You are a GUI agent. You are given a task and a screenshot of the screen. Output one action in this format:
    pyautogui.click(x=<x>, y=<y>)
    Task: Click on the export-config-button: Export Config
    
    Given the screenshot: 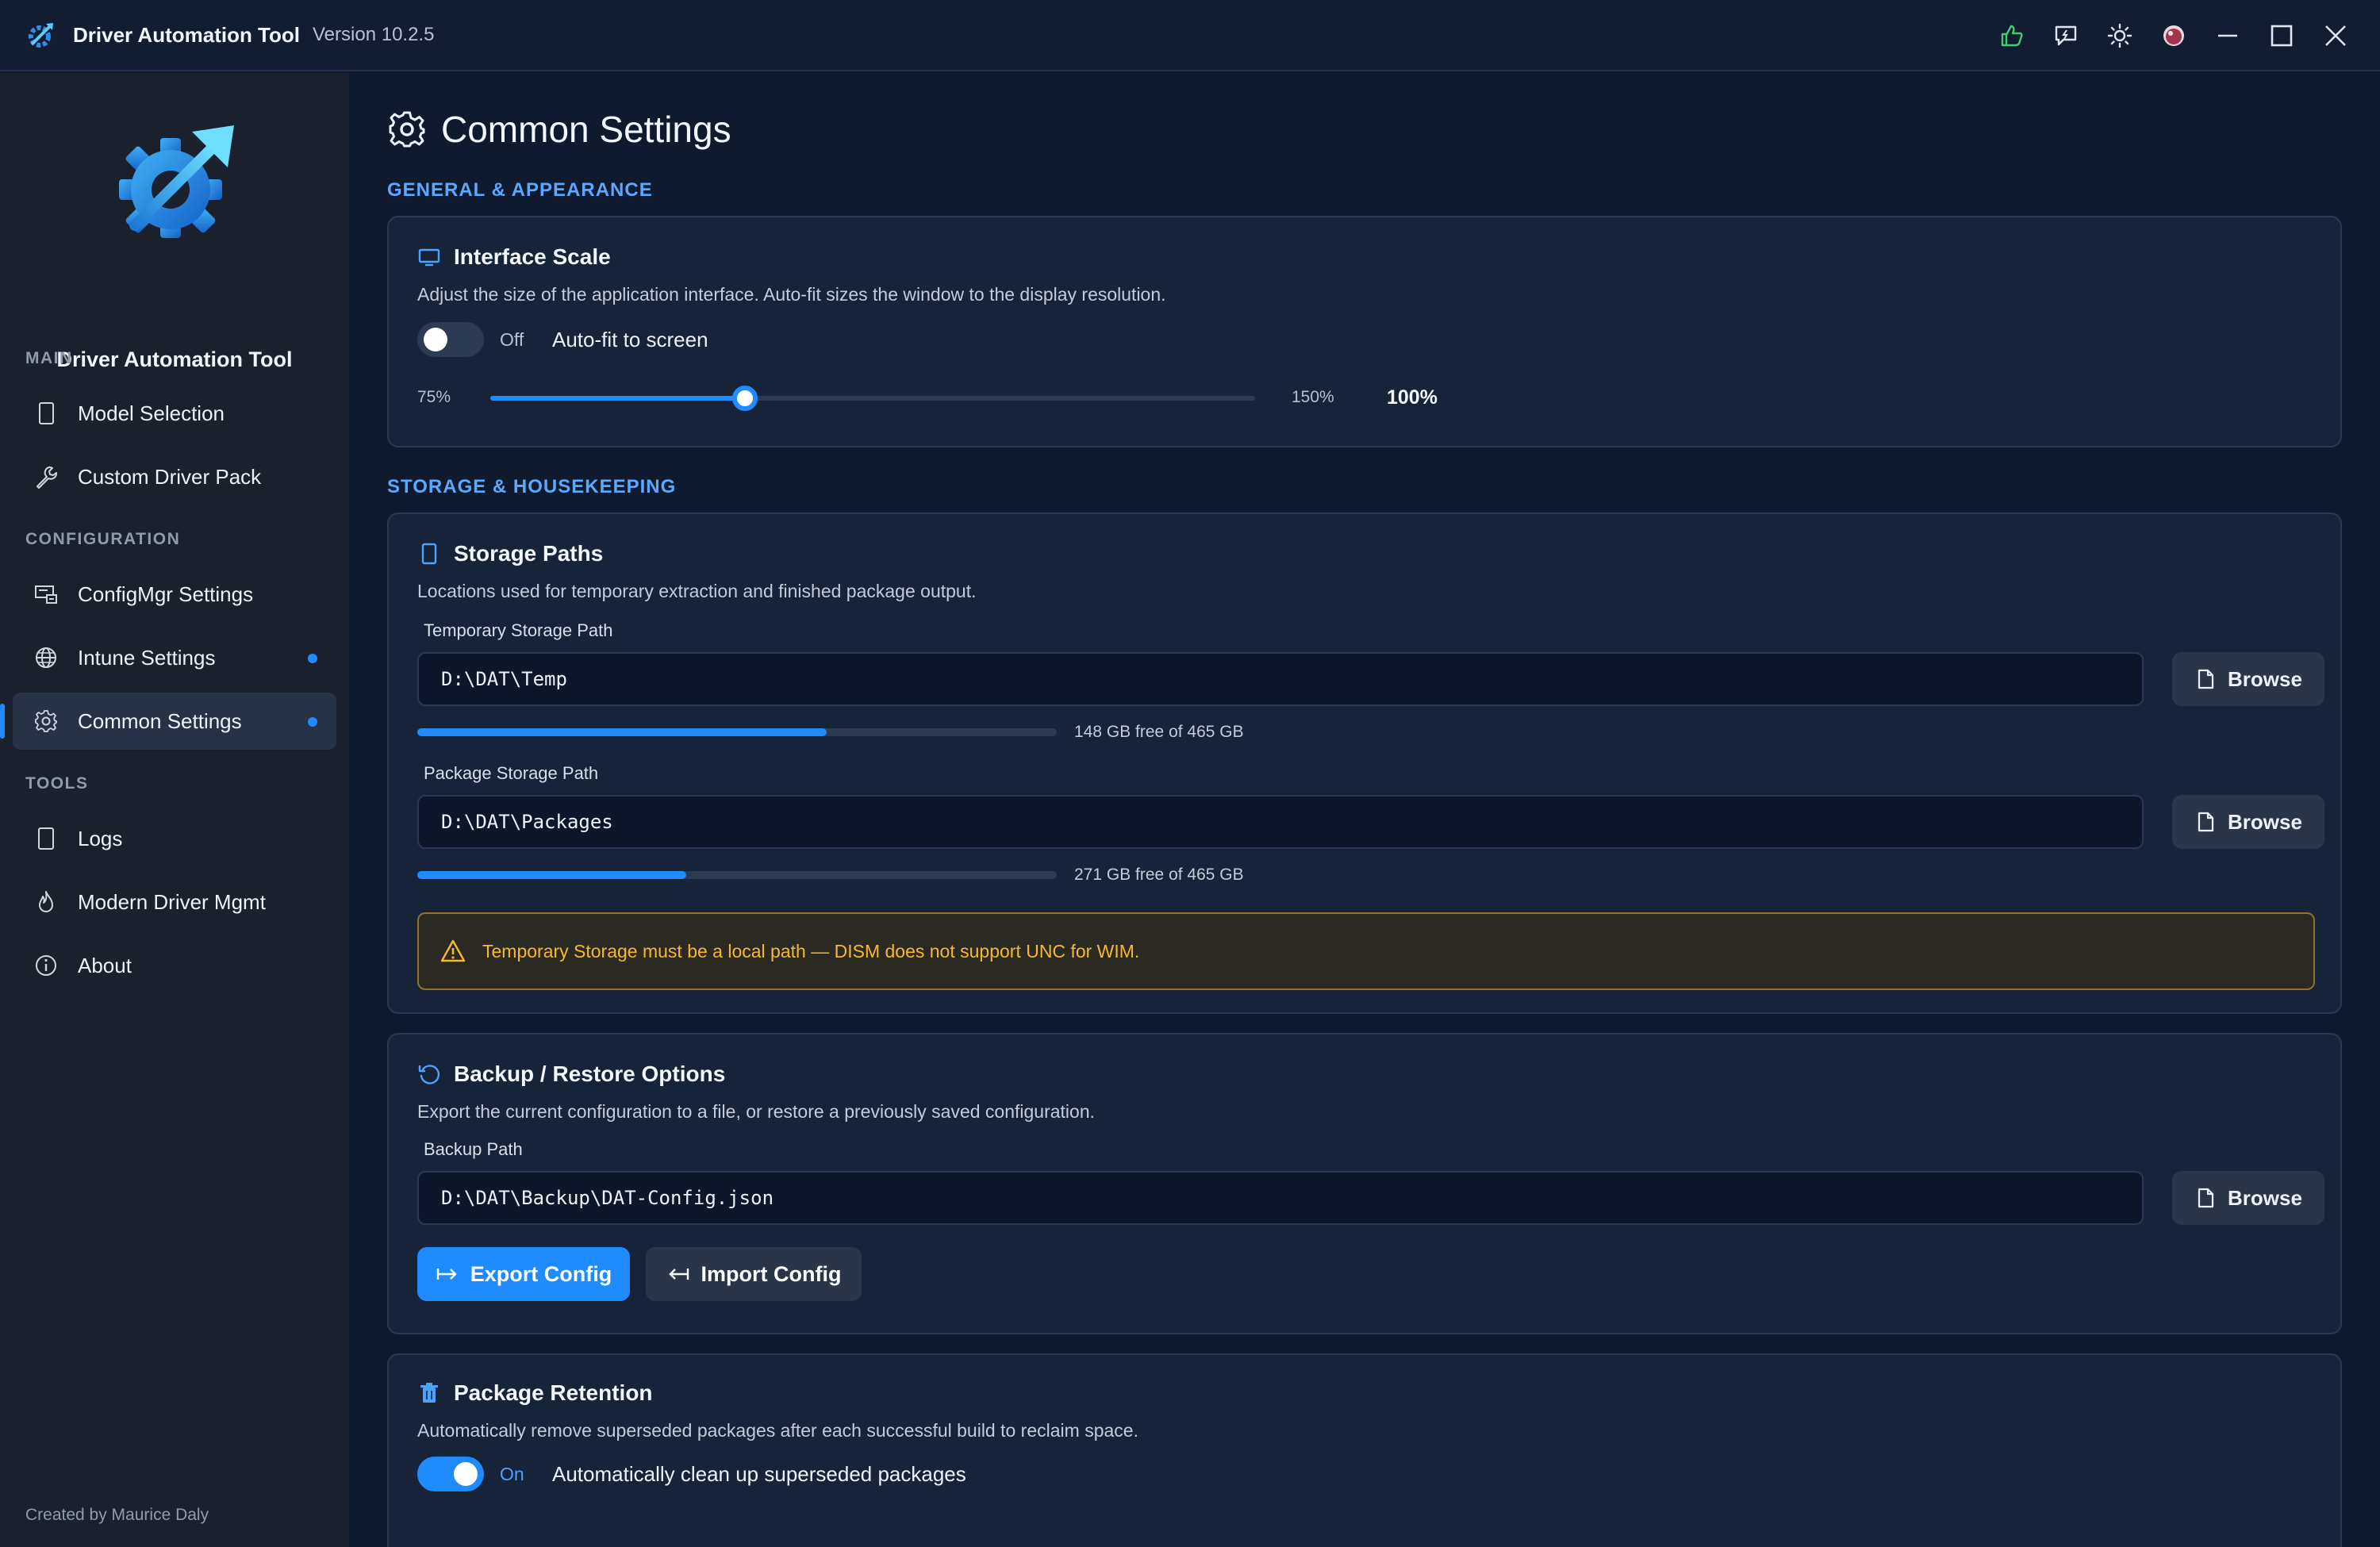 What is the action you would take?
    pyautogui.click(x=523, y=1274)
    